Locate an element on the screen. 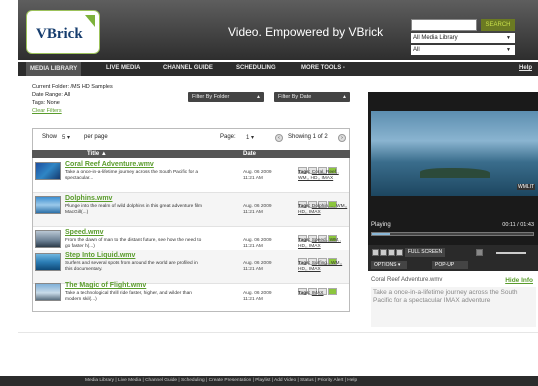  play-icon is located at coordinates (375, 252).